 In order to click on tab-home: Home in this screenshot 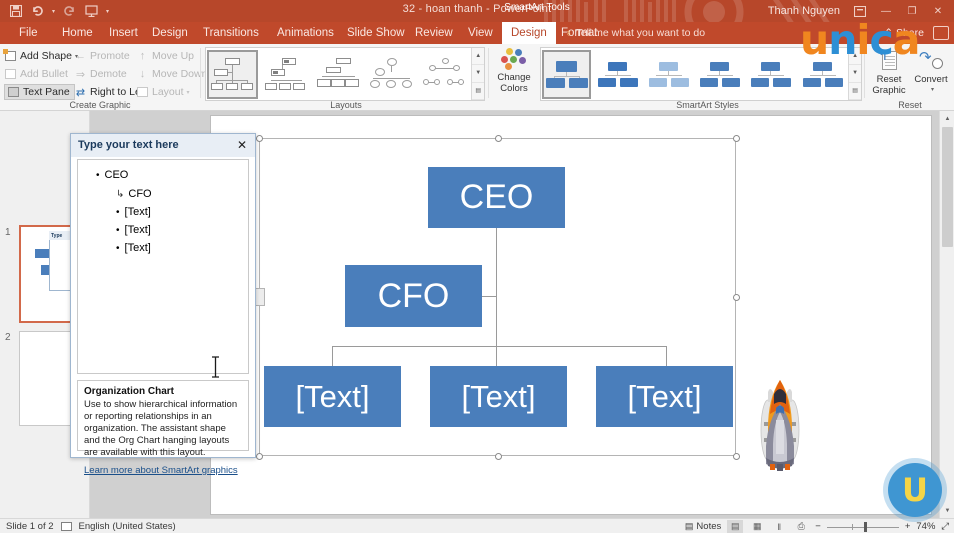, I will do `click(77, 33)`.